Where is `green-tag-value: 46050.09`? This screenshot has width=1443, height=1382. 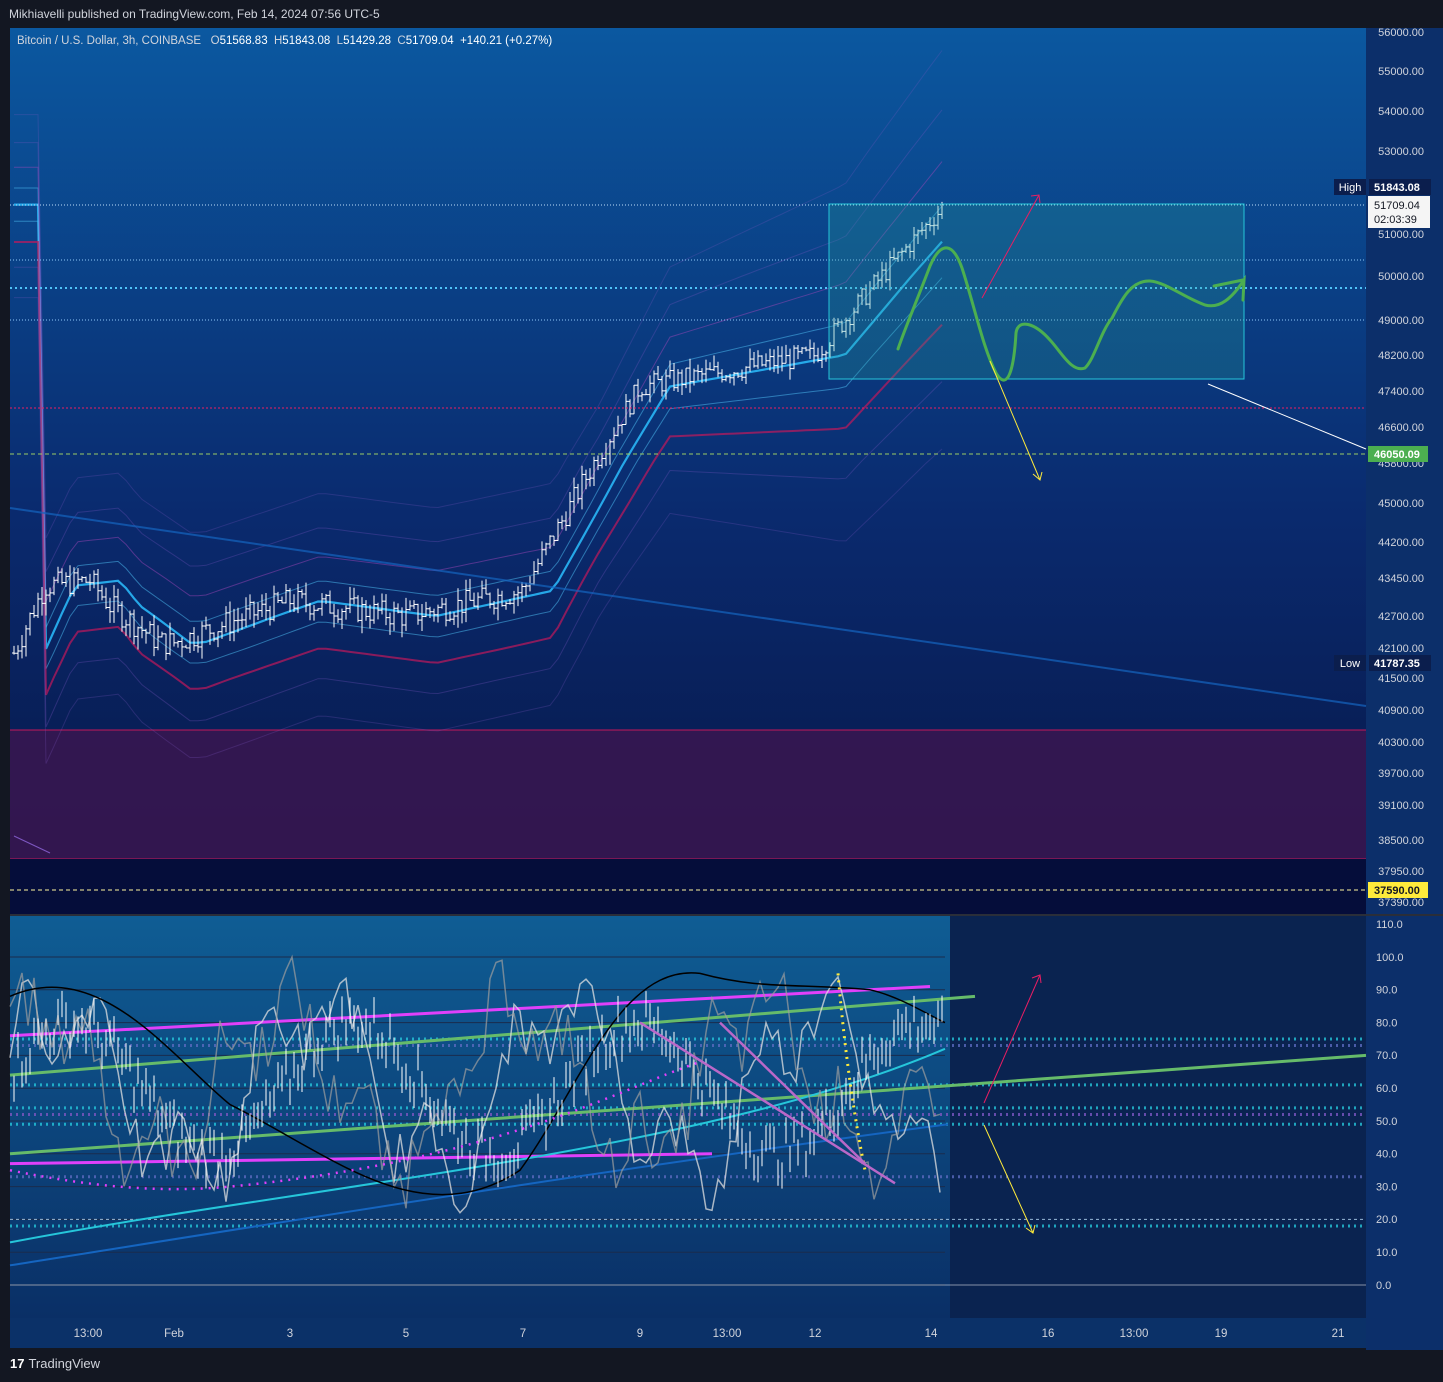
green-tag-value: 46050.09 is located at coordinates (1397, 455).